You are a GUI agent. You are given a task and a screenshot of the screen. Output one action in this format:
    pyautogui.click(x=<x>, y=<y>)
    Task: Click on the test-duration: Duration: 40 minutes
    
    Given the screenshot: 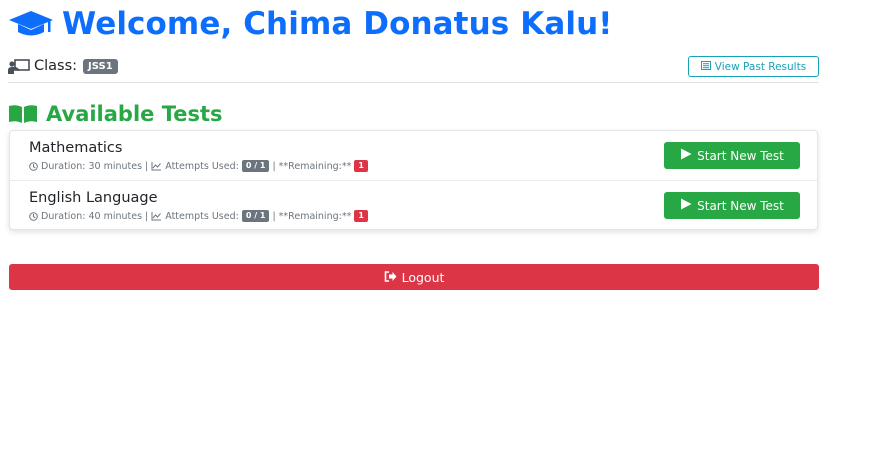 What is the action you would take?
    pyautogui.click(x=92, y=216)
    